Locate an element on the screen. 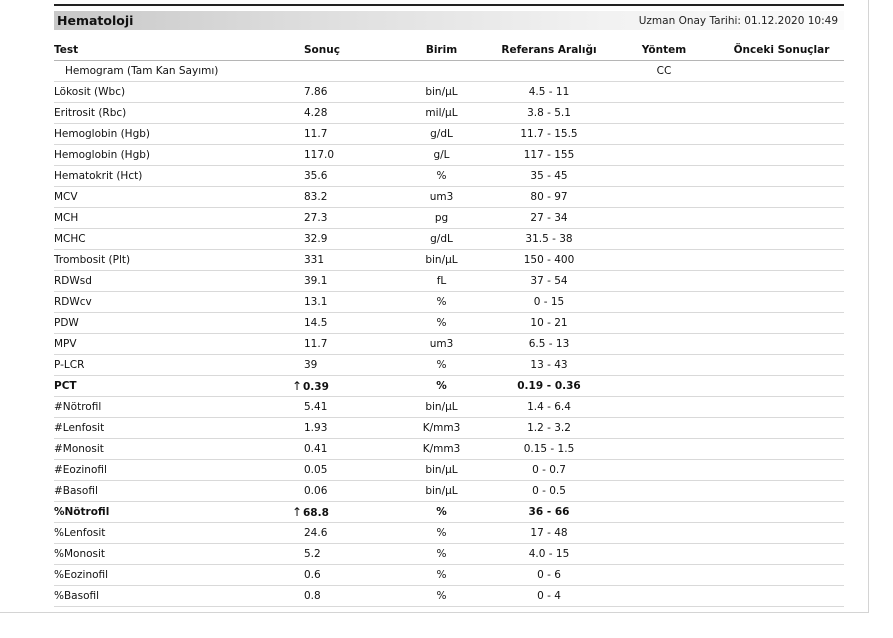 The height and width of the screenshot is (638, 893). section-title: Hematoloji is located at coordinates (95, 20).